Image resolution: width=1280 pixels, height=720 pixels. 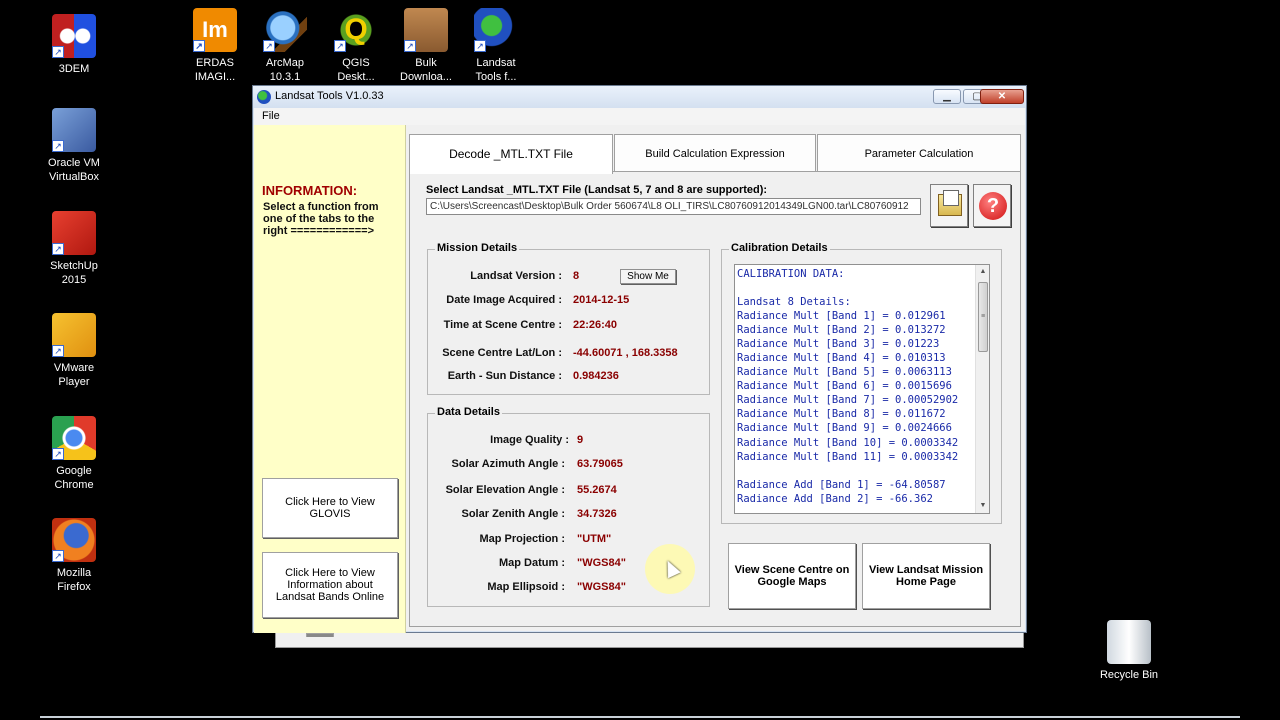 I want to click on calibration-line: Radiance Add [Band 1] = -64.80587, so click(x=841, y=484).